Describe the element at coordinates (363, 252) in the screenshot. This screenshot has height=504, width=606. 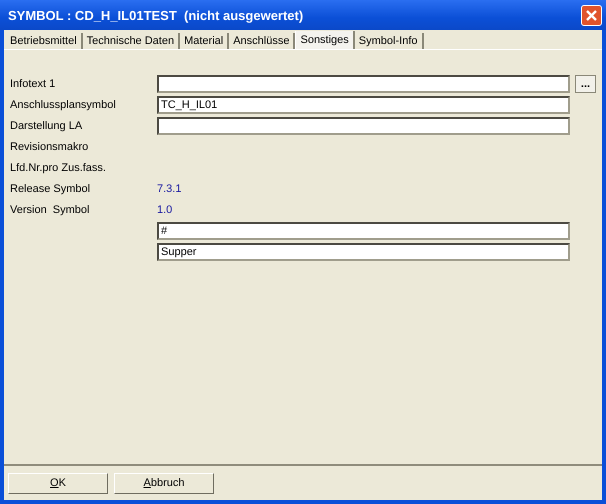
I see `input-field: Supper` at that location.